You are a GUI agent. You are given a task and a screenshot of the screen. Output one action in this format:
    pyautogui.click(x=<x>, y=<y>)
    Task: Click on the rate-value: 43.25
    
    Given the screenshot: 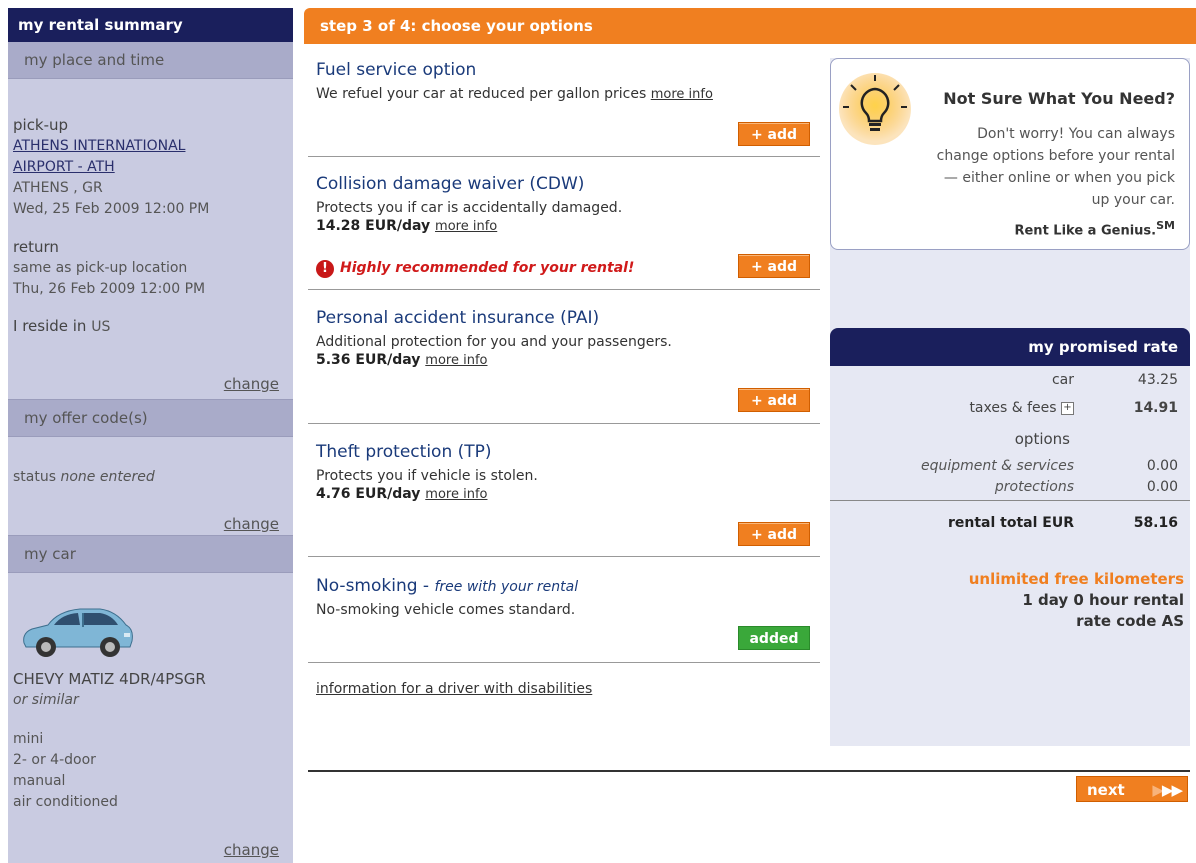 What is the action you would take?
    pyautogui.click(x=1157, y=380)
    